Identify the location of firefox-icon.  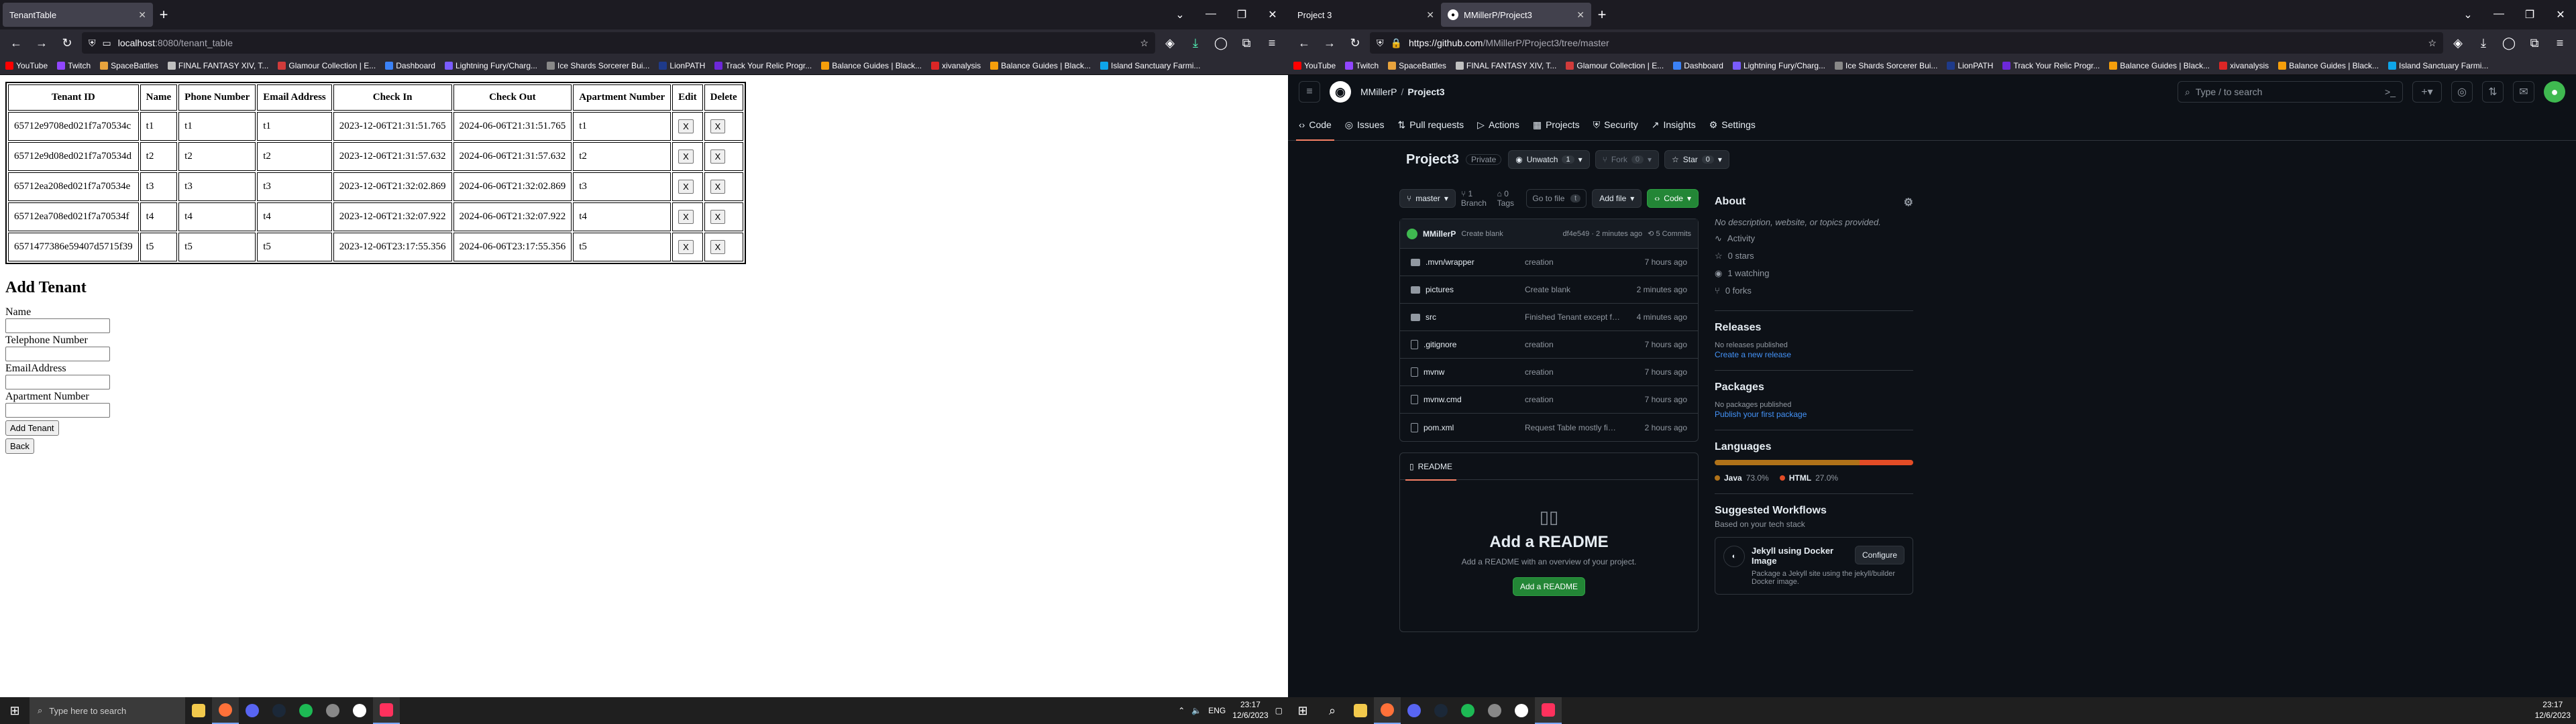
(225, 710).